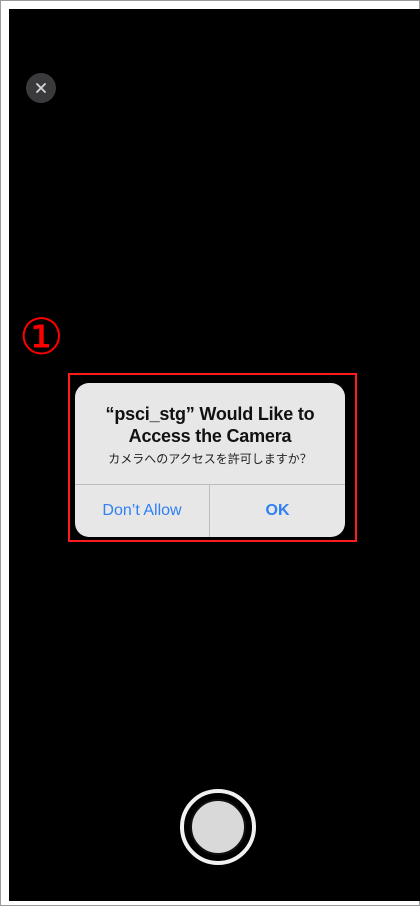 This screenshot has width=420, height=906. What do you see at coordinates (142, 511) in the screenshot?
I see `dont-allow-button: Don’t Allow` at bounding box center [142, 511].